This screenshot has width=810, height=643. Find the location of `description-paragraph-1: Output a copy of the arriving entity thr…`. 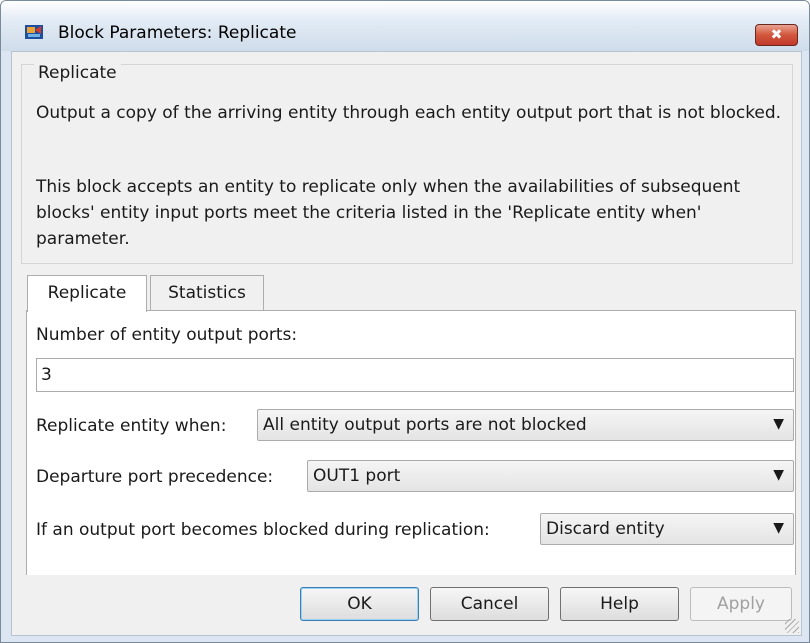

description-paragraph-1: Output a copy of the arriving entity thr… is located at coordinates (409, 113).